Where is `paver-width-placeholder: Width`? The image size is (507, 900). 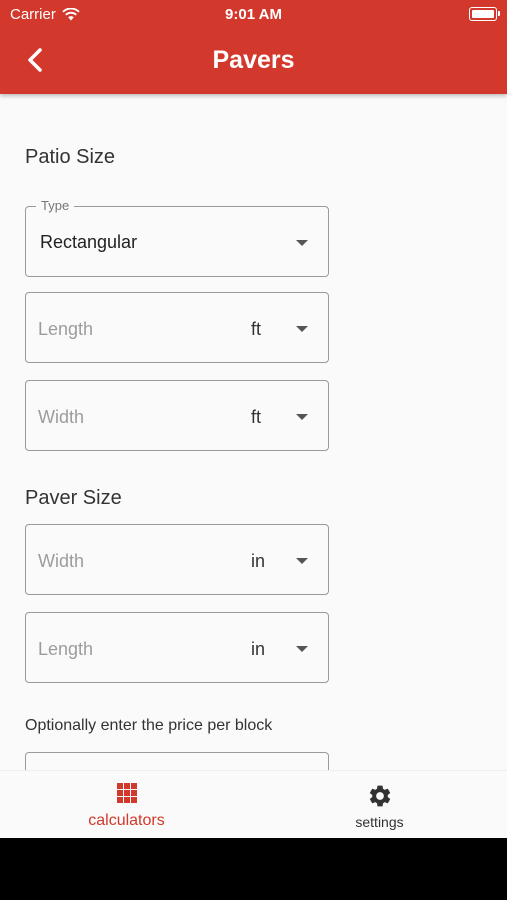
paver-width-placeholder: Width is located at coordinates (61, 561).